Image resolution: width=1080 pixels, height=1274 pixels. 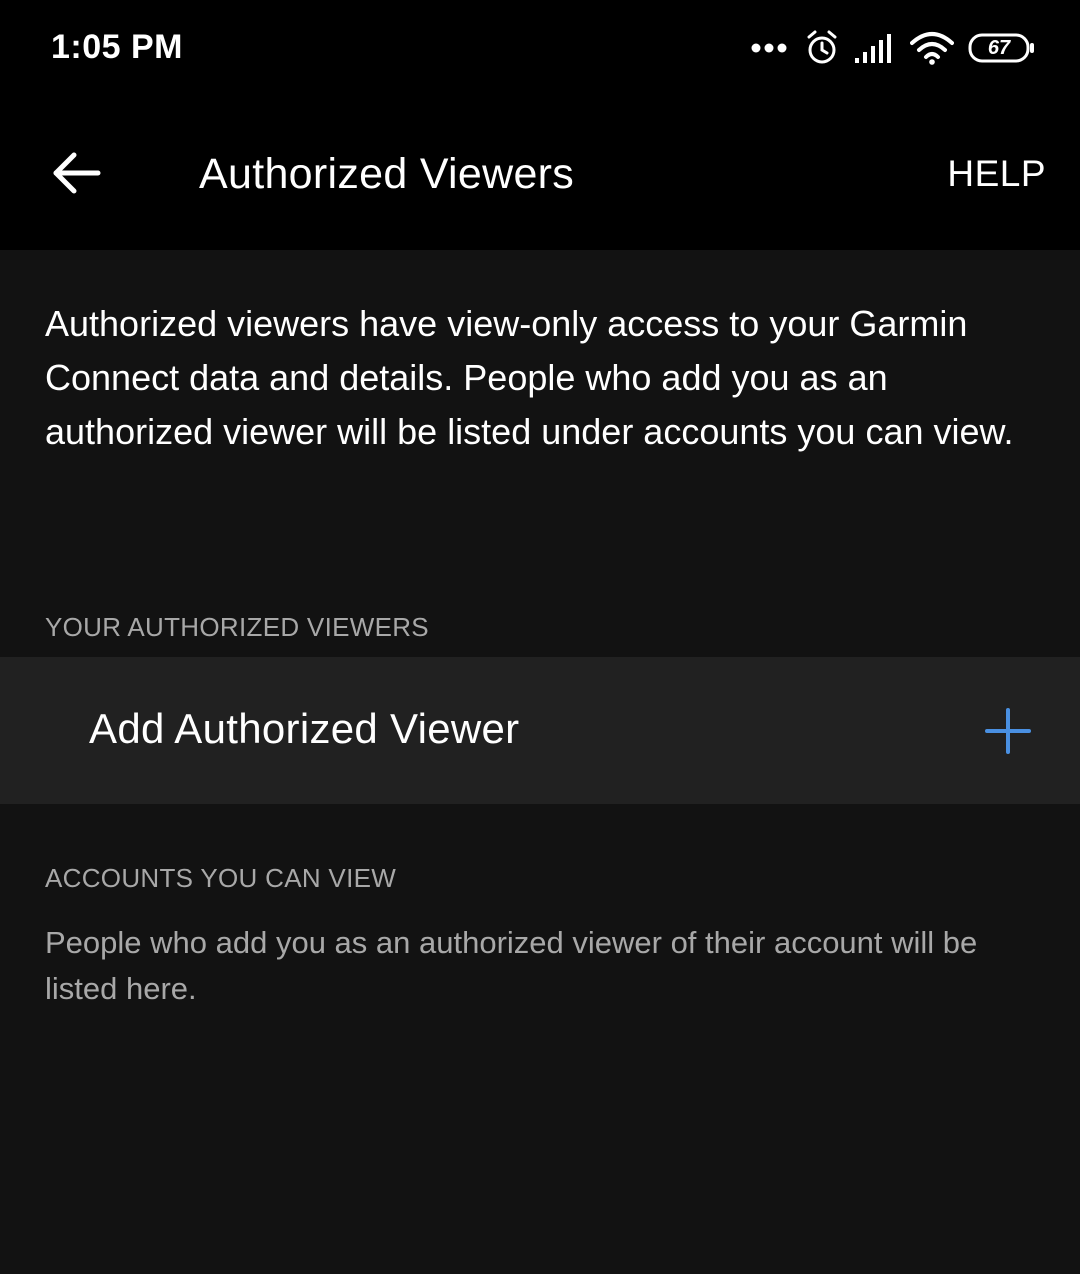 I want to click on more-dots-icon, so click(x=770, y=48).